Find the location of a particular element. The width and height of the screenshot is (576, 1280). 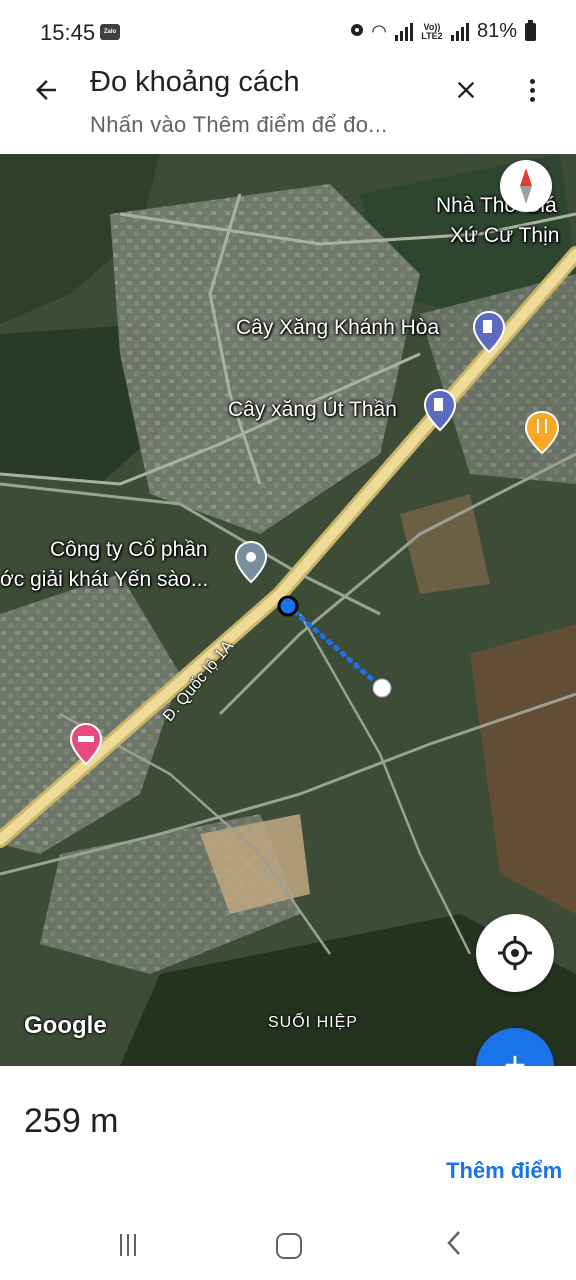

measure-start-point is located at coordinates (288, 606).